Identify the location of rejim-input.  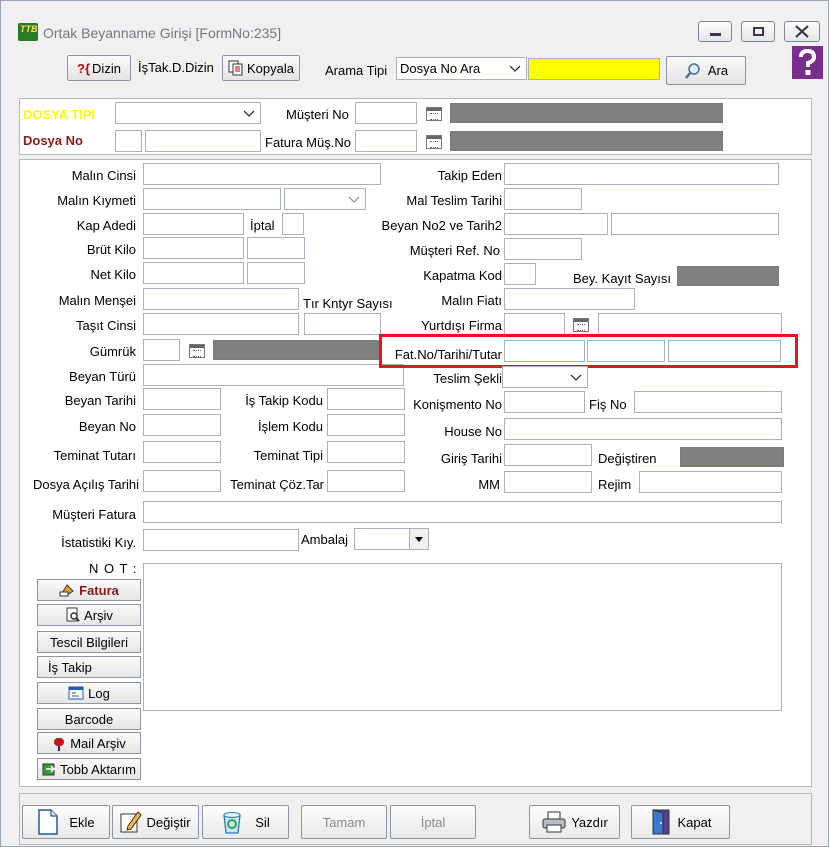
(710, 482).